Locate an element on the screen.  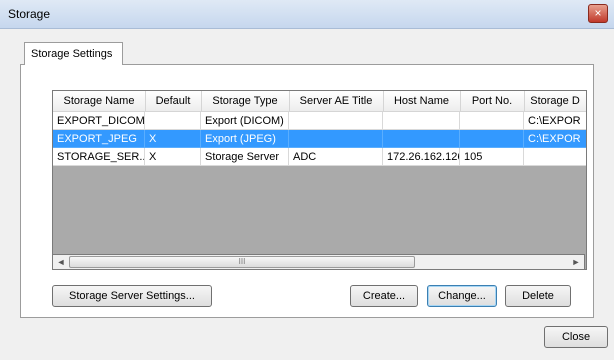
column-header-port-no: Port No. is located at coordinates (492, 101).